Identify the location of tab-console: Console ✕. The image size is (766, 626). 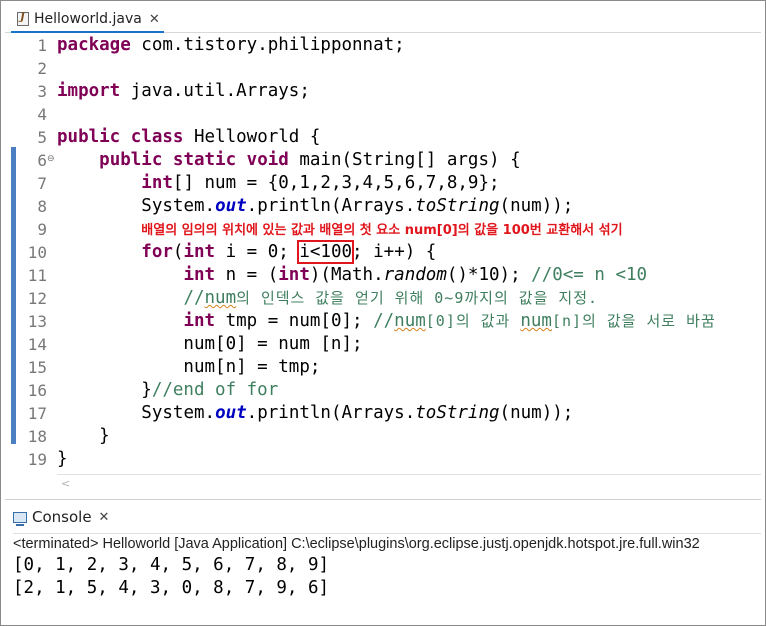
(61, 517).